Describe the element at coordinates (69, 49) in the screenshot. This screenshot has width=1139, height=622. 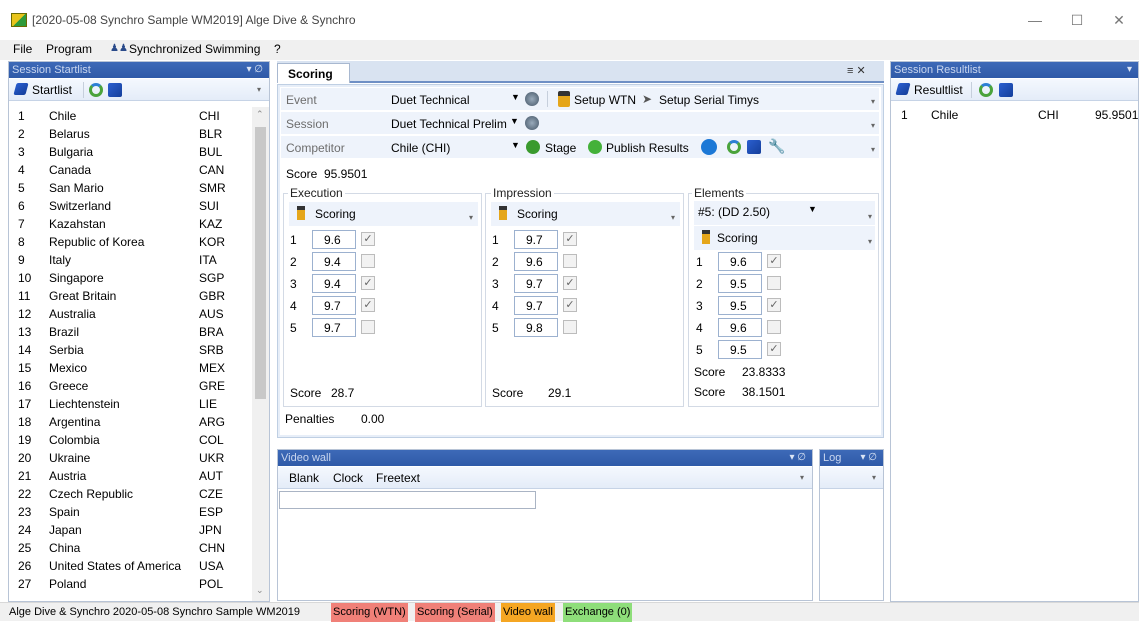
I see `menu-program: Program` at that location.